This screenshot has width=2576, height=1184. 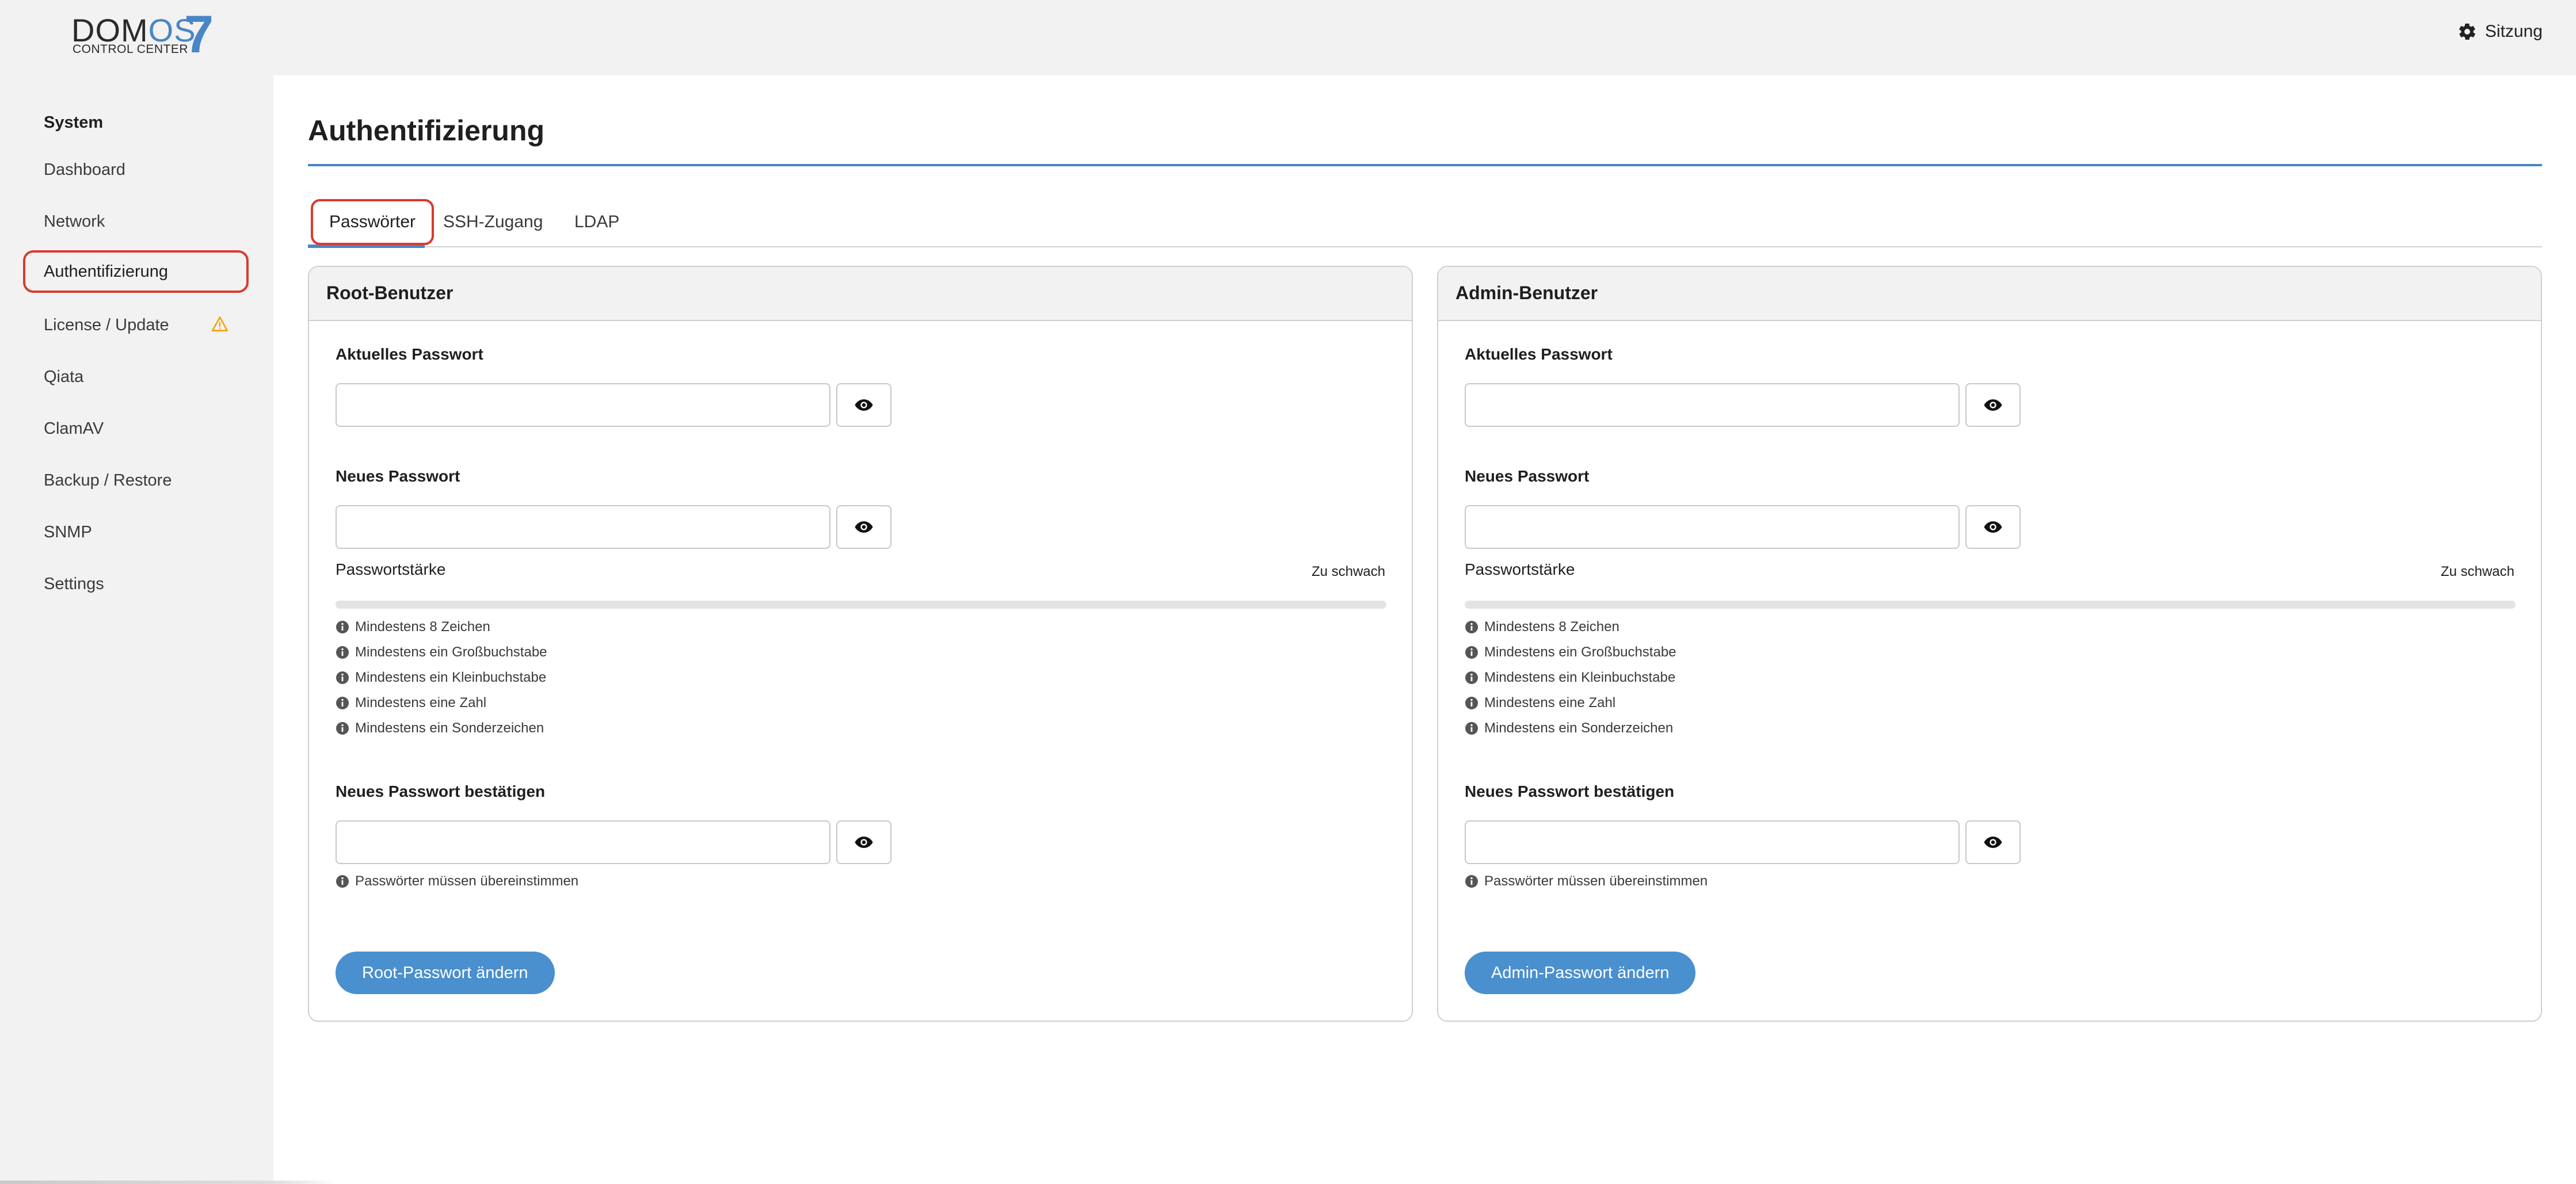 I want to click on sidebar-item-label: License / Update, so click(x=106, y=324).